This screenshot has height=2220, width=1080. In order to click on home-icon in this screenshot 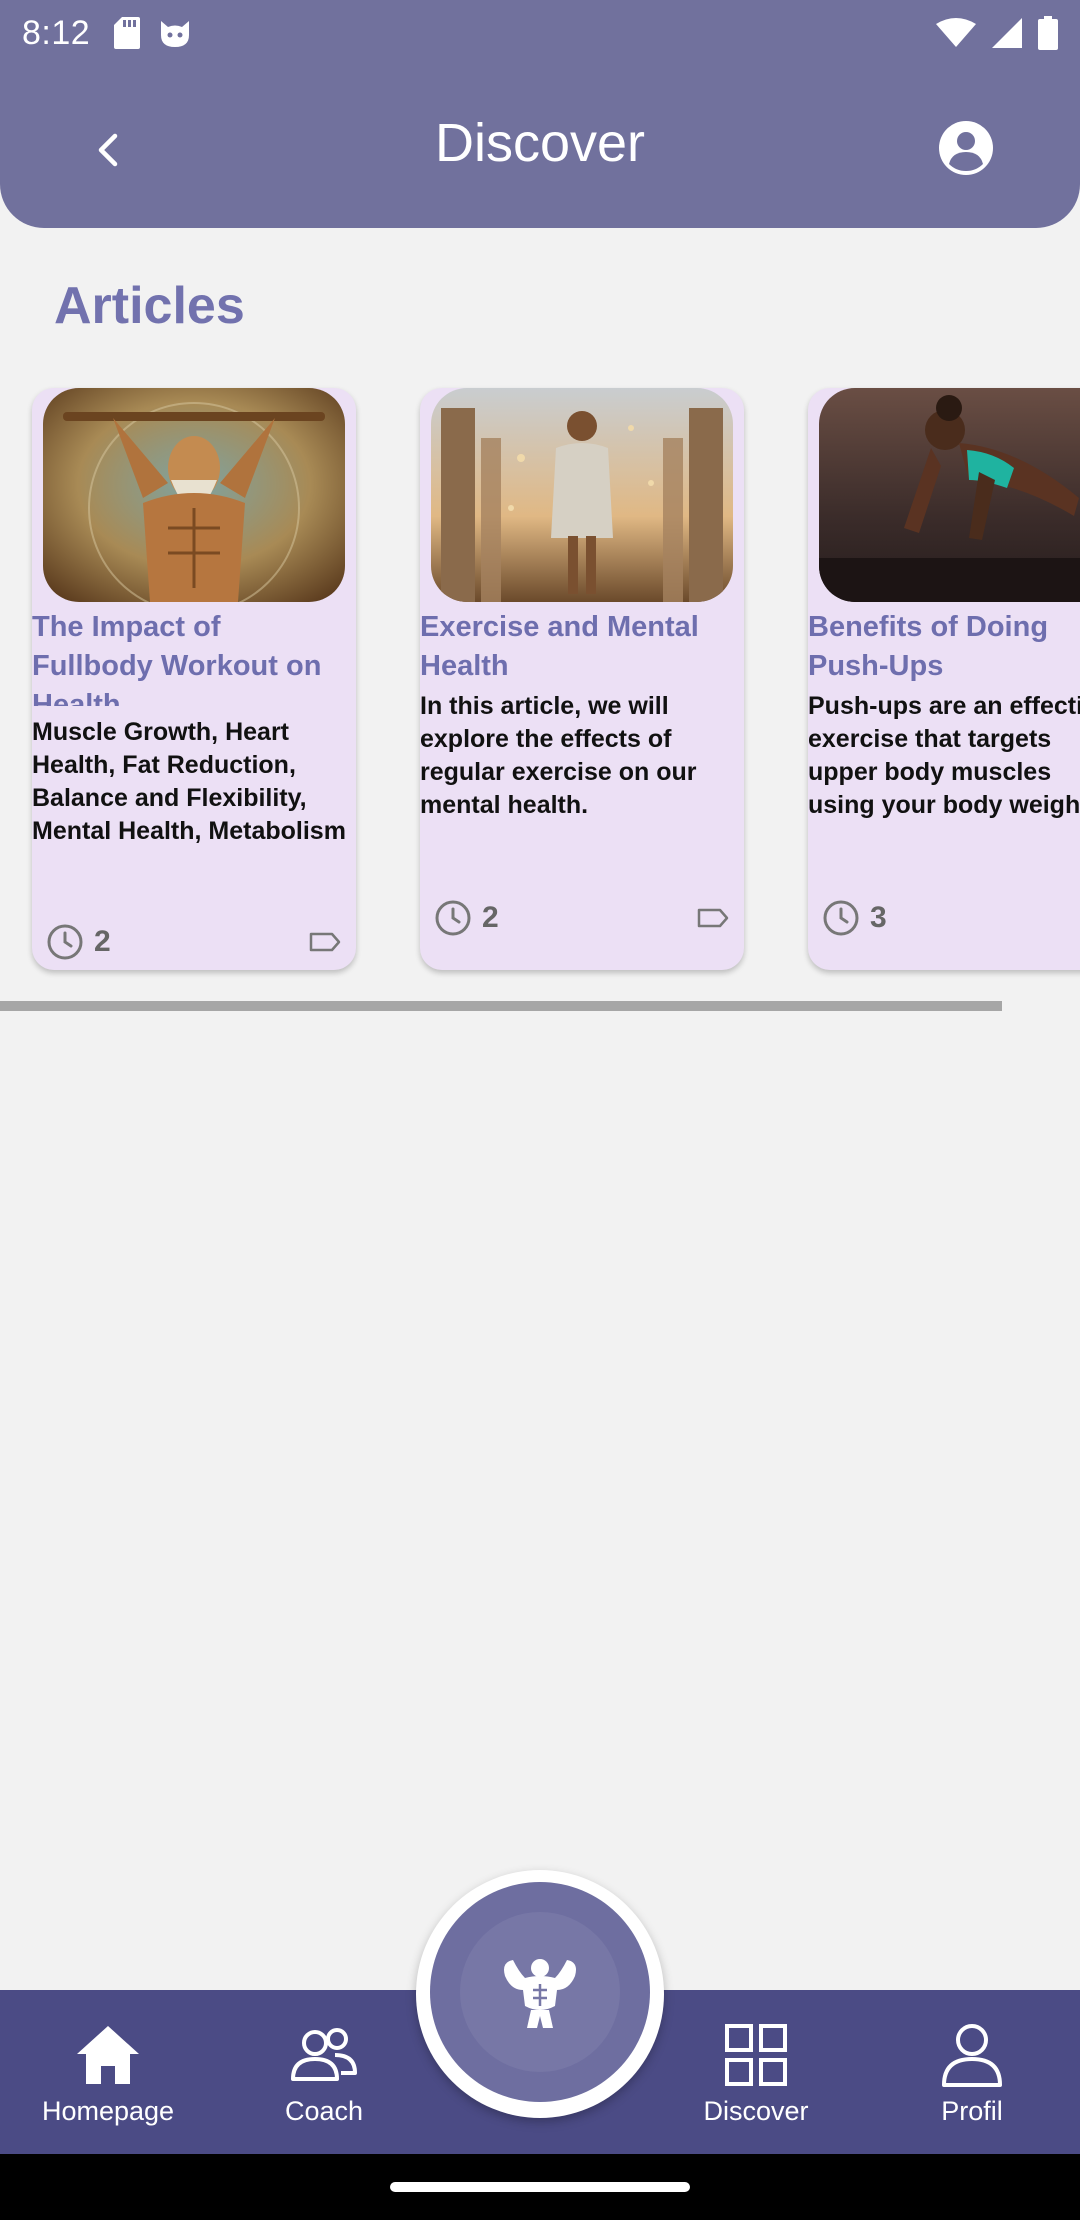, I will do `click(108, 2055)`.